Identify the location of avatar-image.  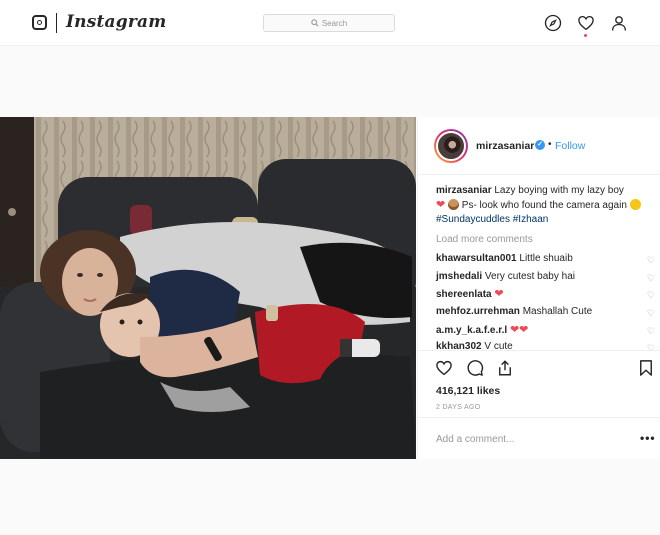
(451, 146).